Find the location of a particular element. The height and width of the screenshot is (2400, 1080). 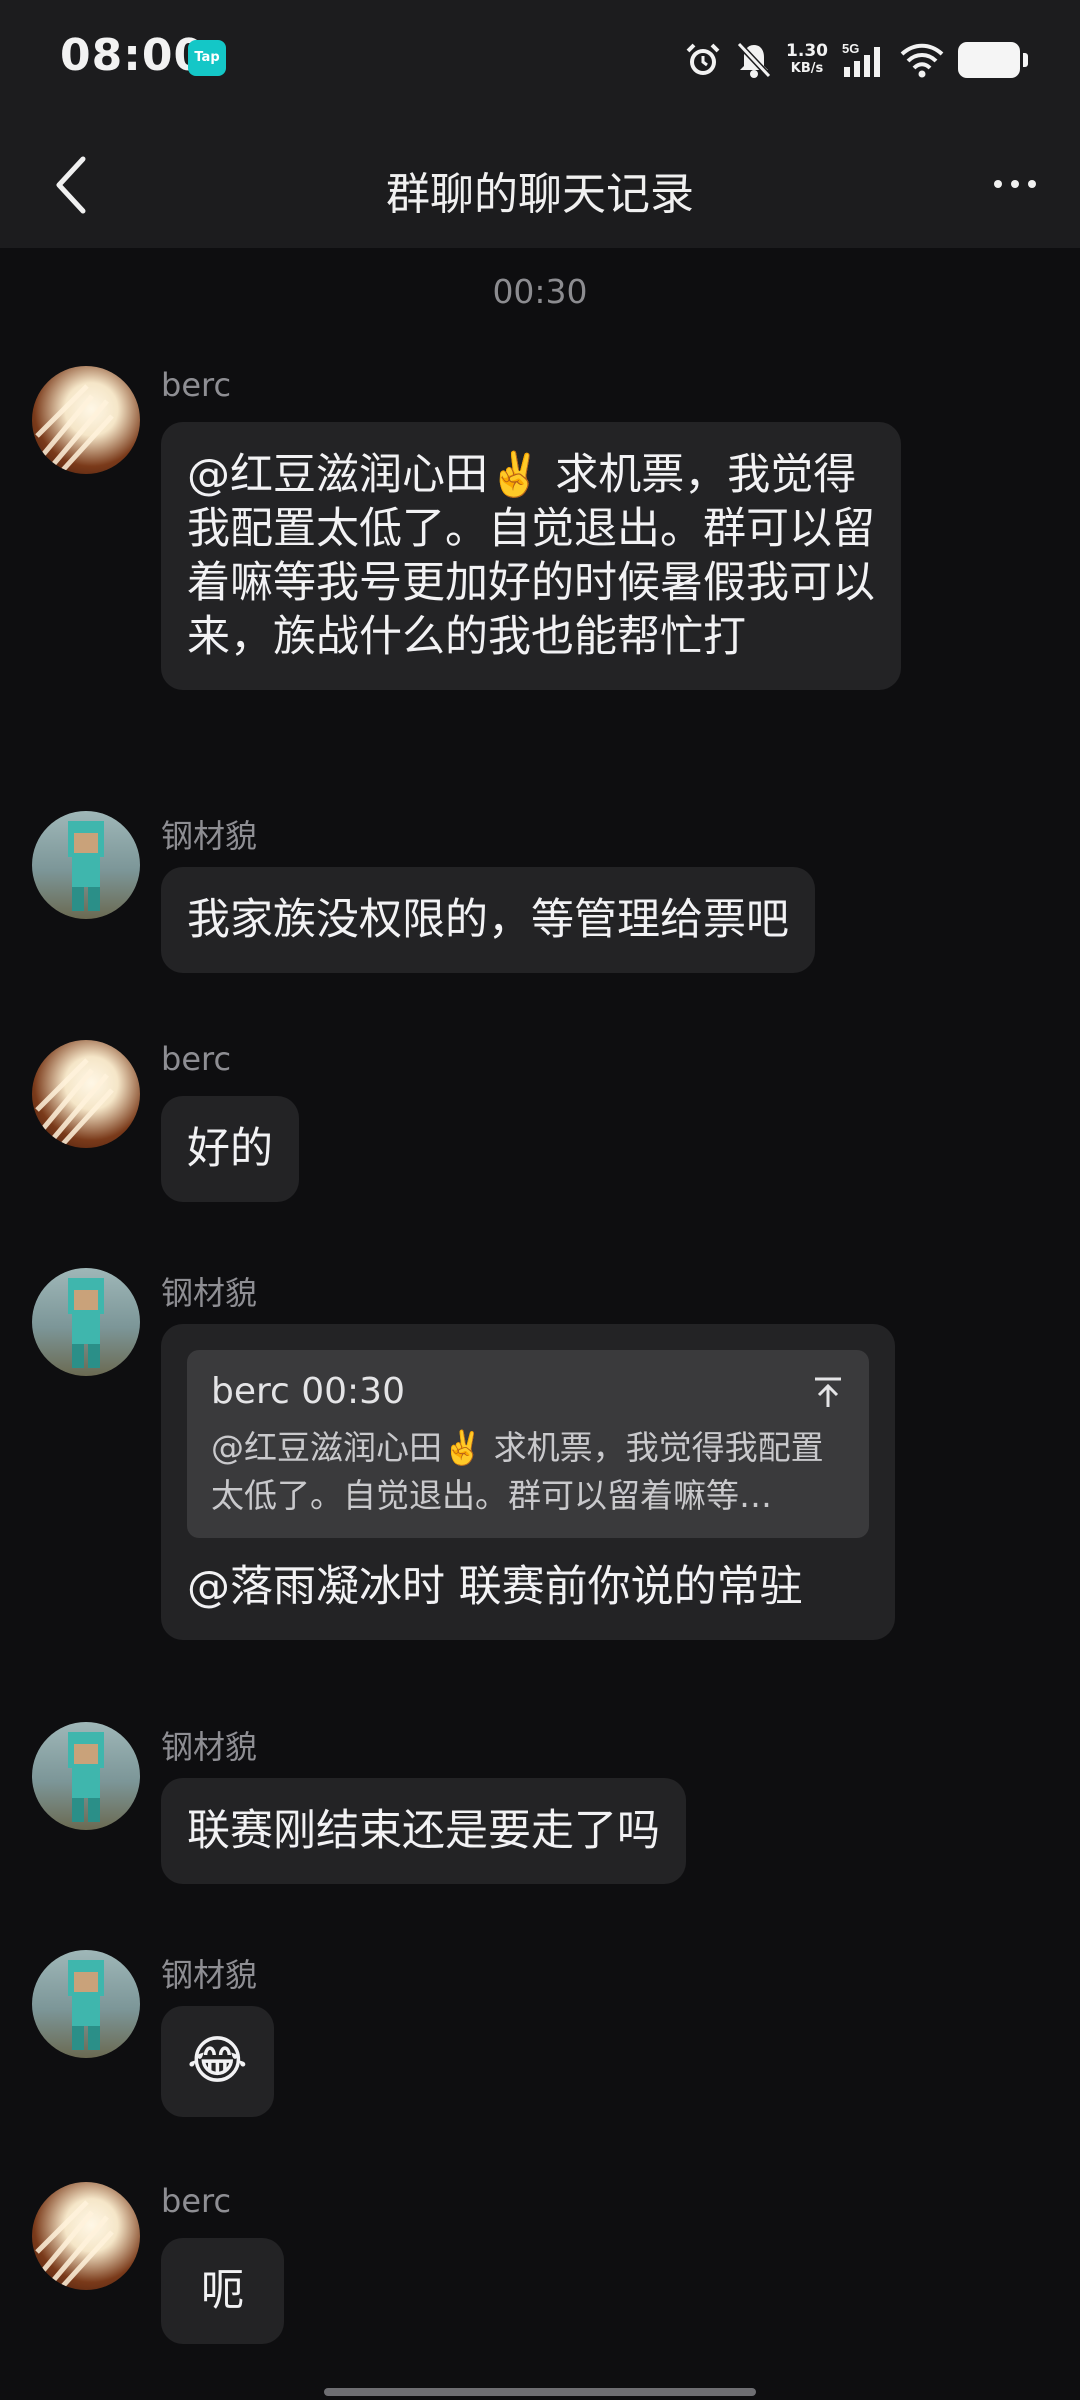

message-bubble: 好的 is located at coordinates (230, 1149).